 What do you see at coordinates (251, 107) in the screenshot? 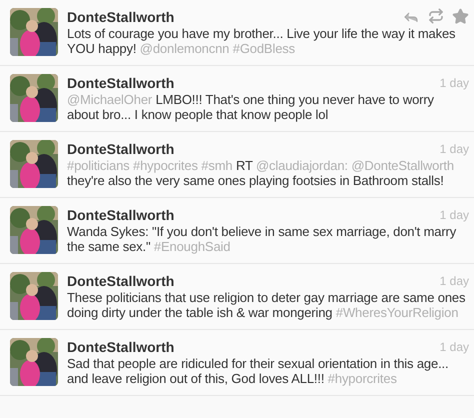
I see `tweet-text: @MichaelOher LMBO!!! That's one thing you never have to worry about bro... I know people that know people lol` at bounding box center [251, 107].